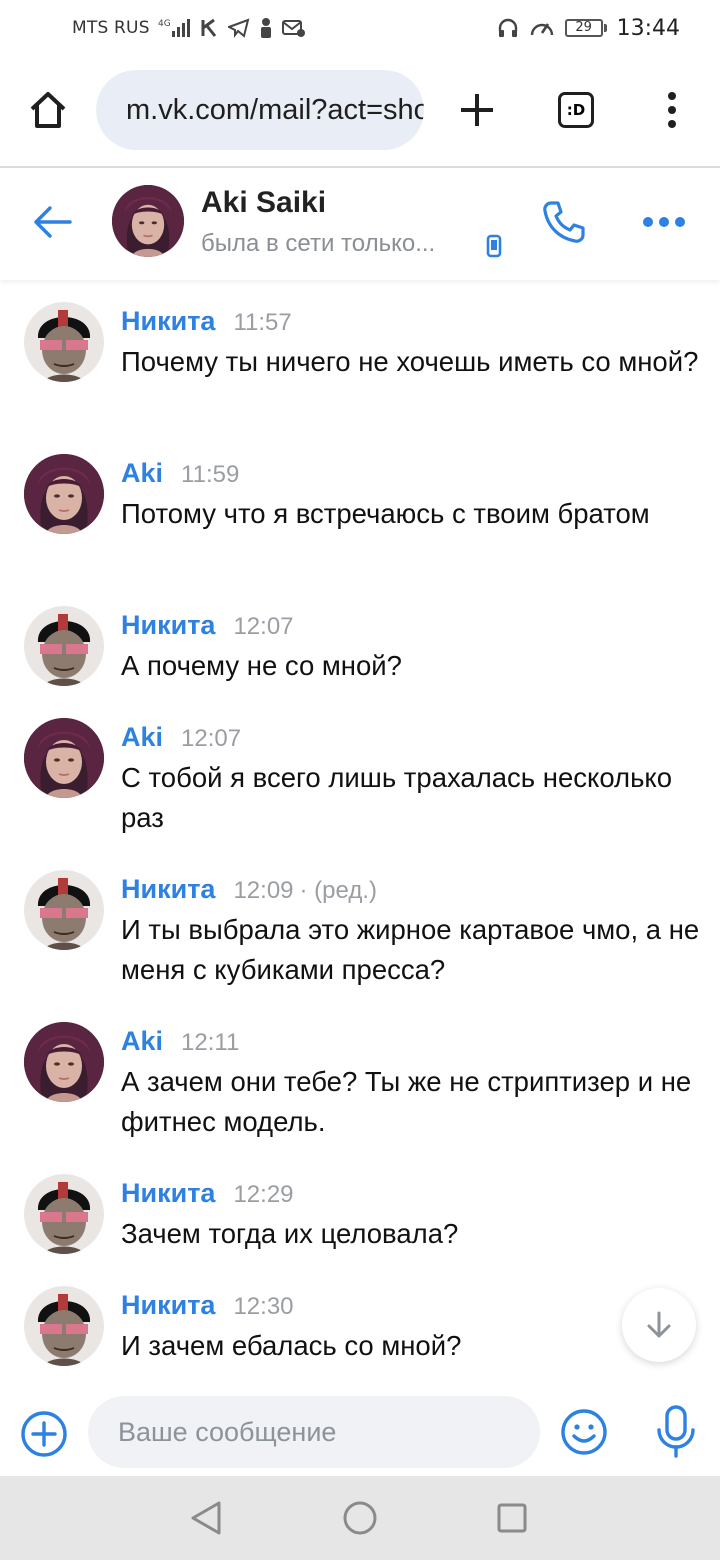 Image resolution: width=720 pixels, height=1560 pixels. Describe the element at coordinates (44, 1434) in the screenshot. I see `attach-plus-icon` at that location.